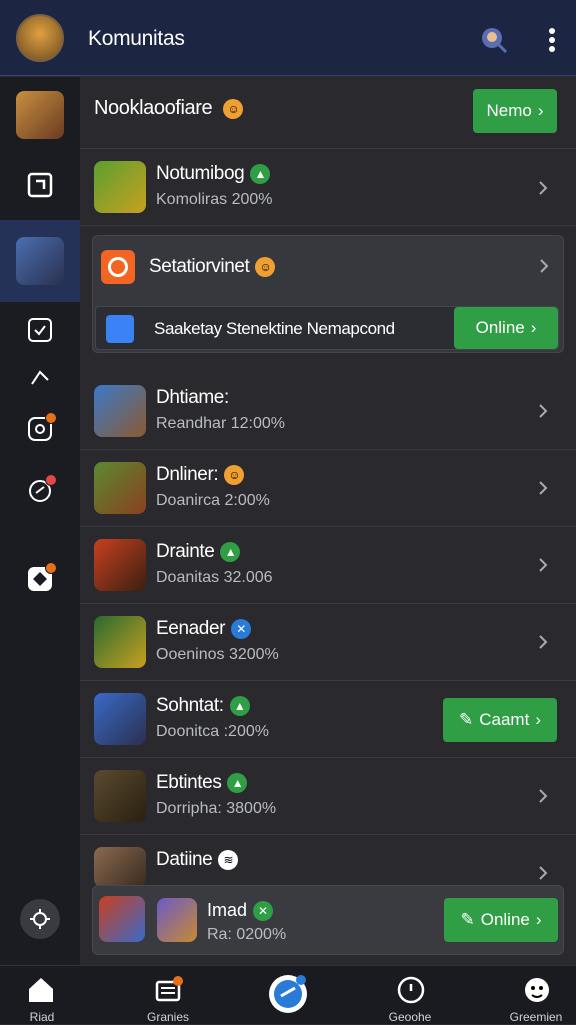 This screenshot has width=576, height=1025. What do you see at coordinates (46, 995) in the screenshot?
I see `nav-home: Riad` at bounding box center [46, 995].